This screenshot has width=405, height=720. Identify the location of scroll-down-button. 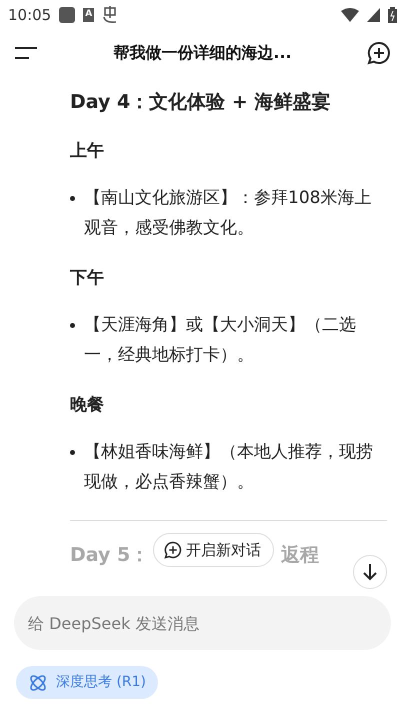
(370, 572).